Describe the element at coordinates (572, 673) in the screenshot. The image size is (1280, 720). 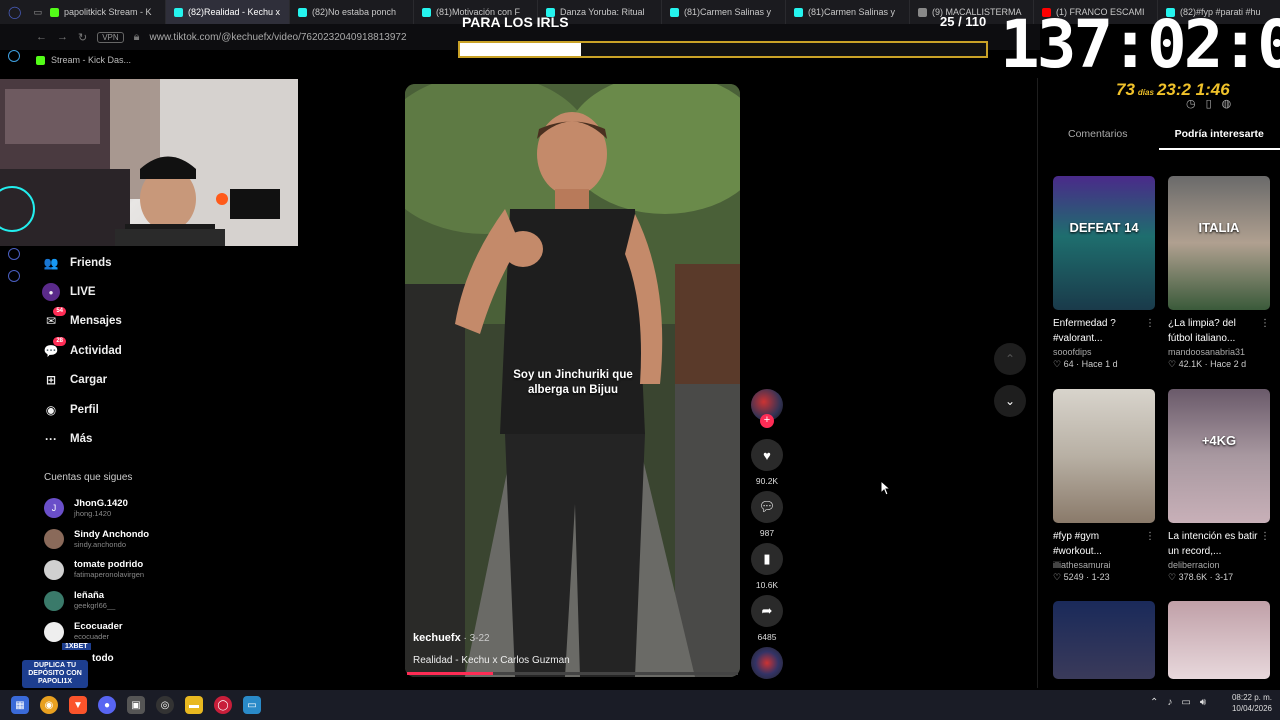
I see `video-progress-bar` at that location.